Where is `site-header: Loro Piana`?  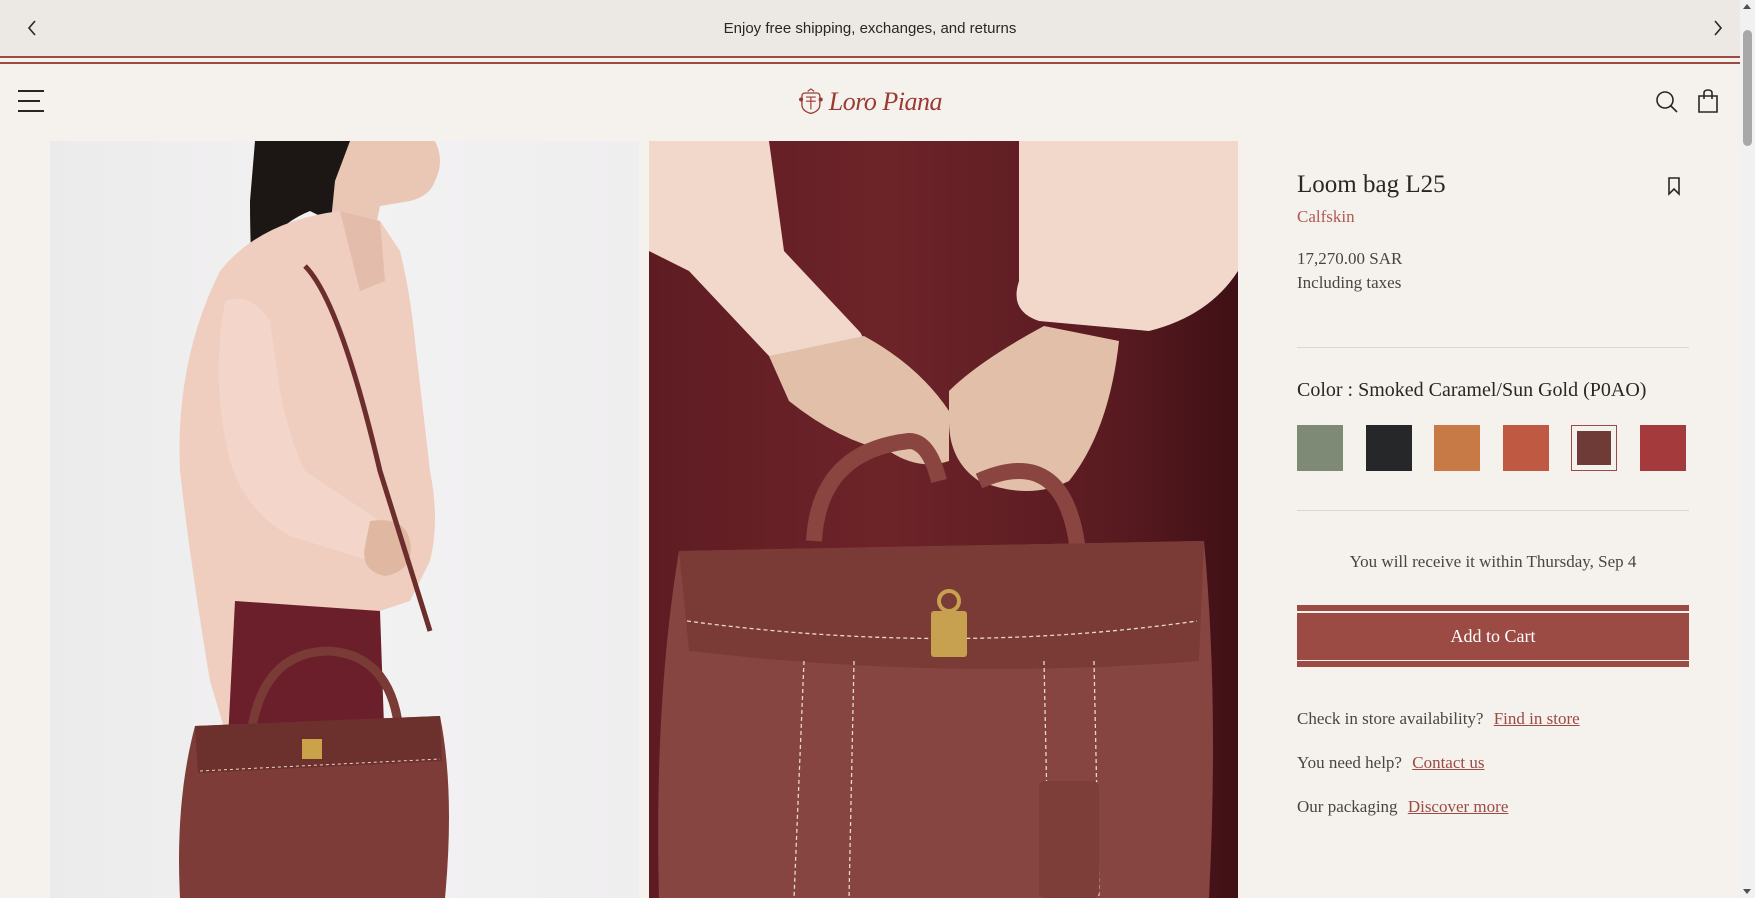
site-header: Loro Piana is located at coordinates (870, 102).